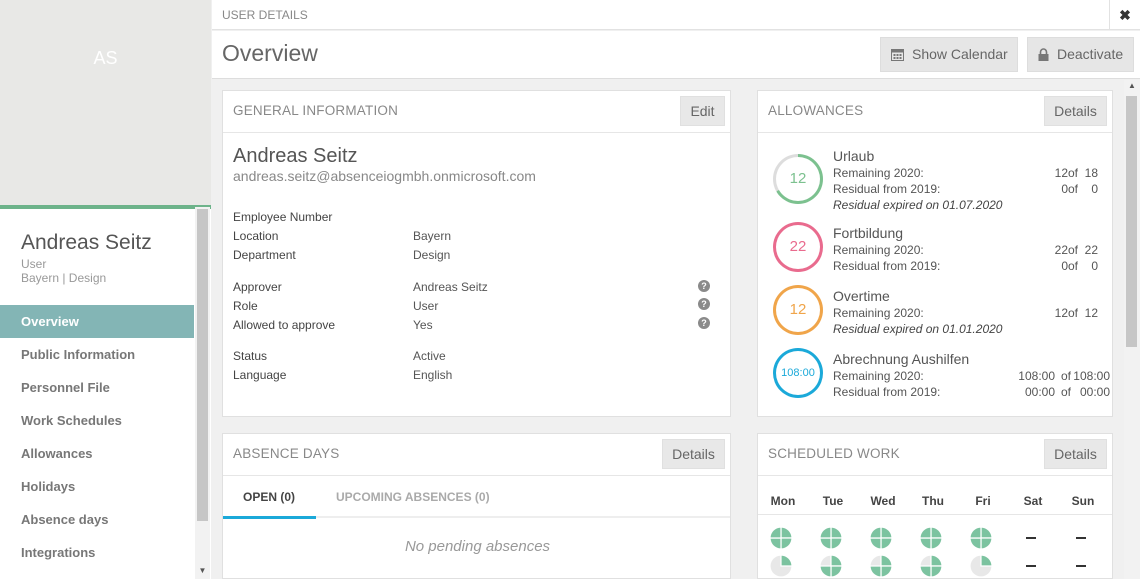 The width and height of the screenshot is (1140, 579). I want to click on day-header-wed: Wed, so click(883, 501).